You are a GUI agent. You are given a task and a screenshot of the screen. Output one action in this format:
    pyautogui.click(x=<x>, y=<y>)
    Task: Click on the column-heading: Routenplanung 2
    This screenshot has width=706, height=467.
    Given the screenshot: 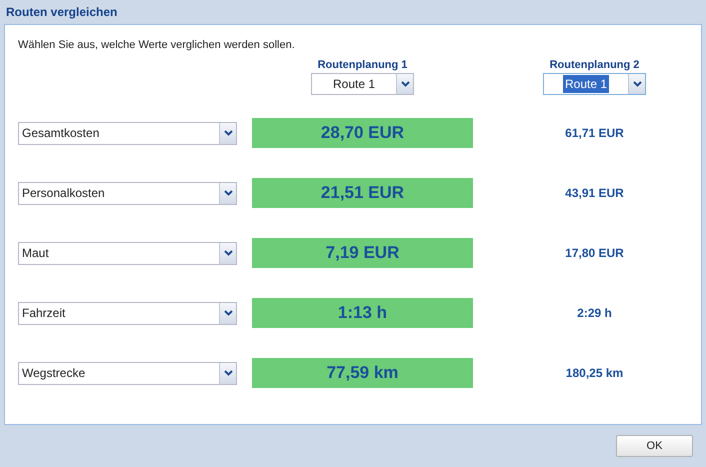 What is the action you would take?
    pyautogui.click(x=595, y=65)
    